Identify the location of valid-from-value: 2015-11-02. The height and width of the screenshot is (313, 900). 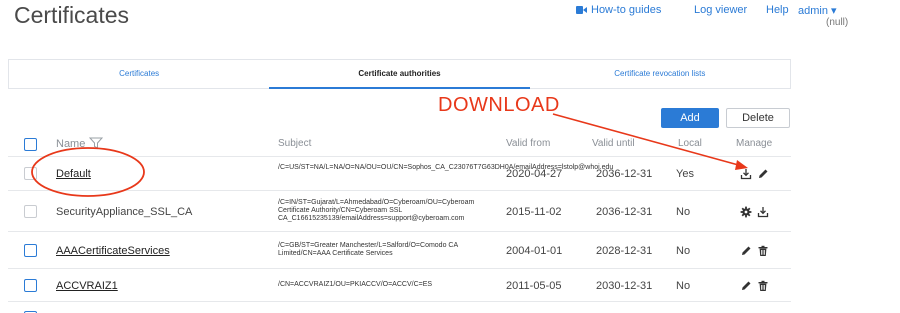
(534, 212).